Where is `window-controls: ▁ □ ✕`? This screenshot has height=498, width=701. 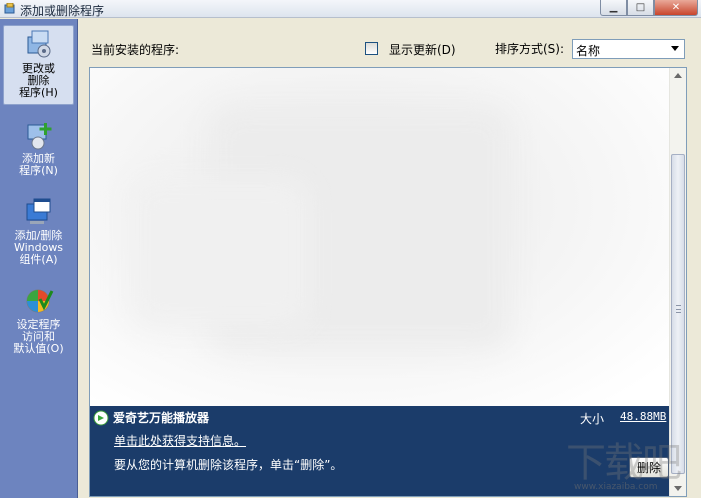
window-controls: ▁ □ ✕ is located at coordinates (649, 8).